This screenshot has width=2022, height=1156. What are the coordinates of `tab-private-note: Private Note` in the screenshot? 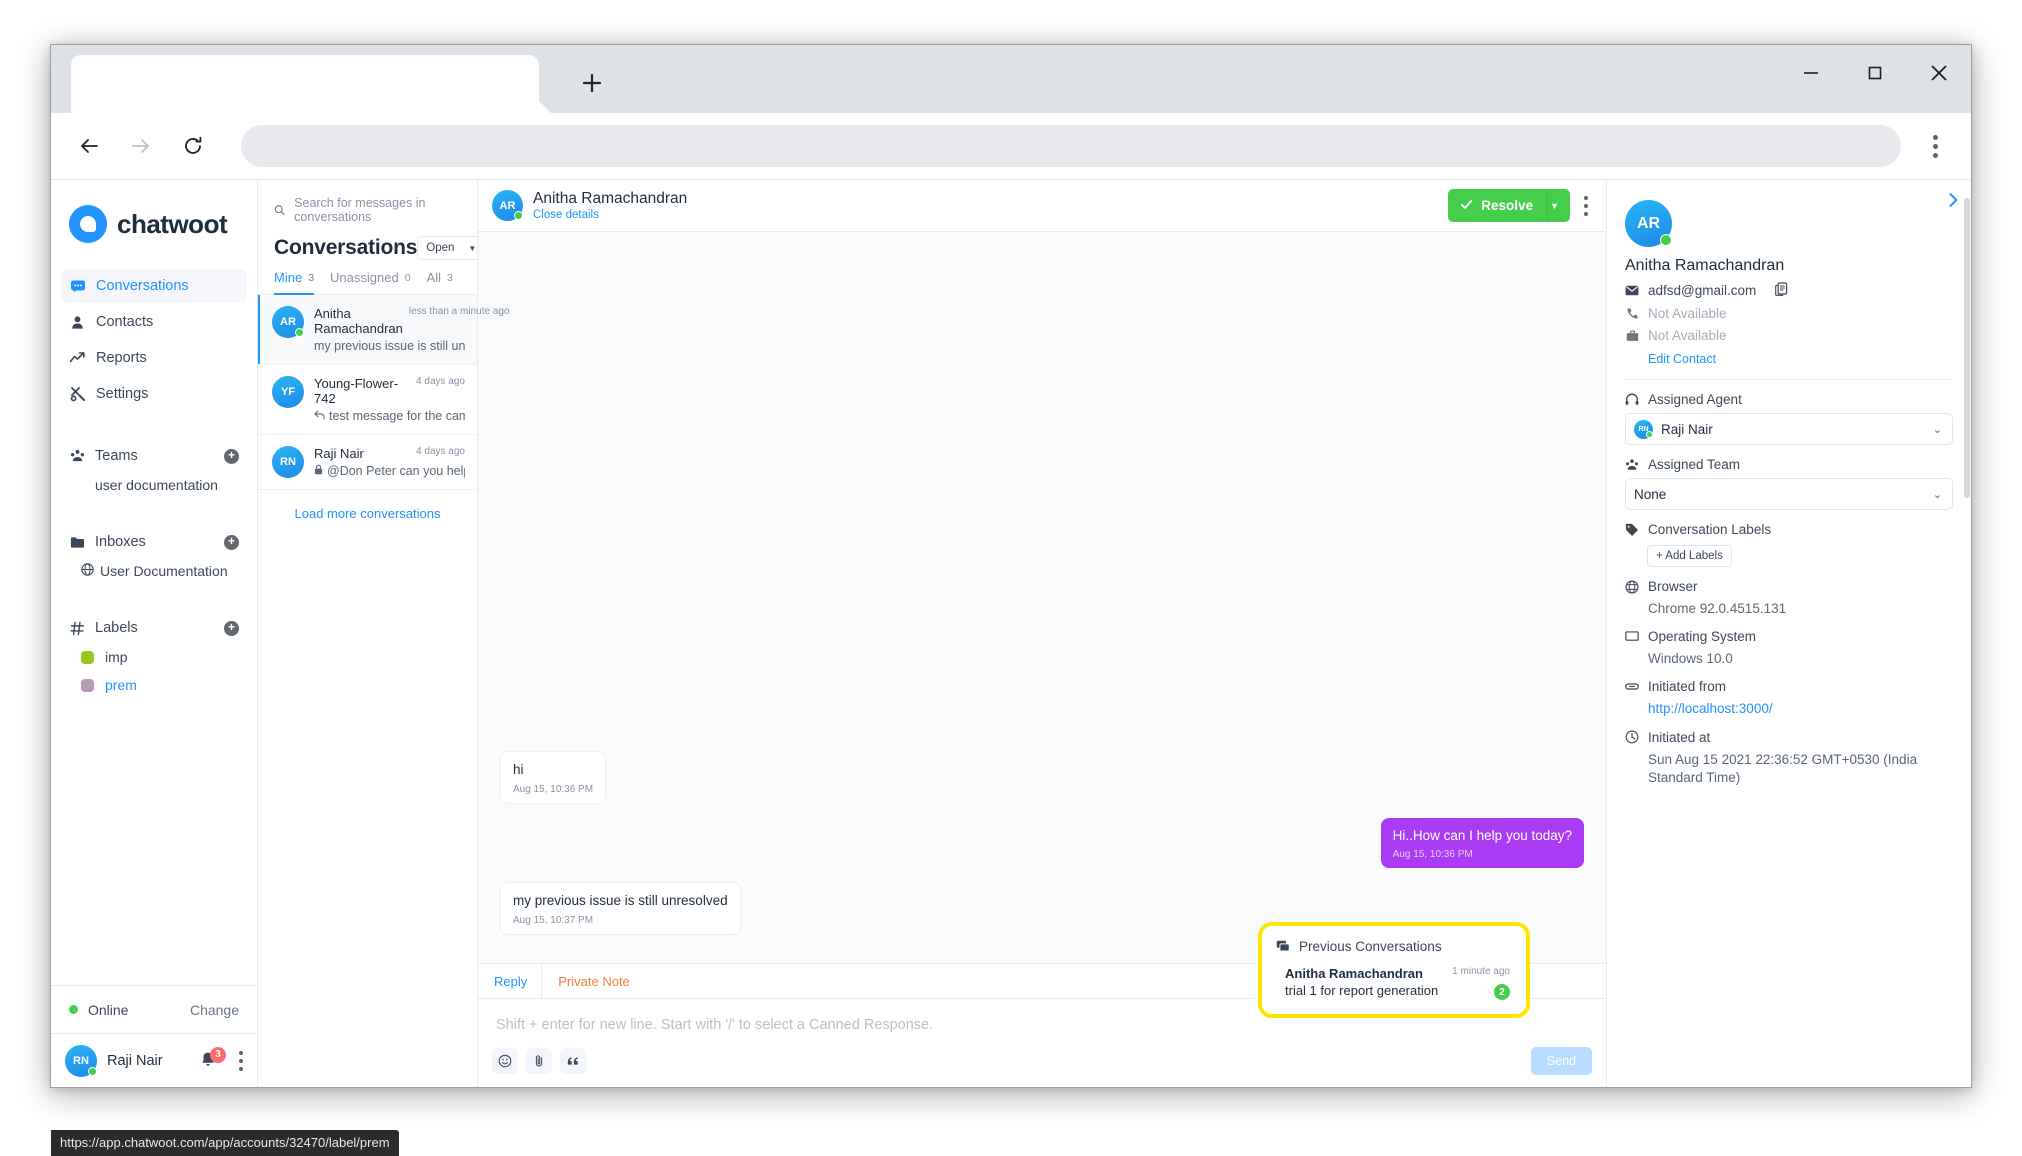 It's located at (600, 981).